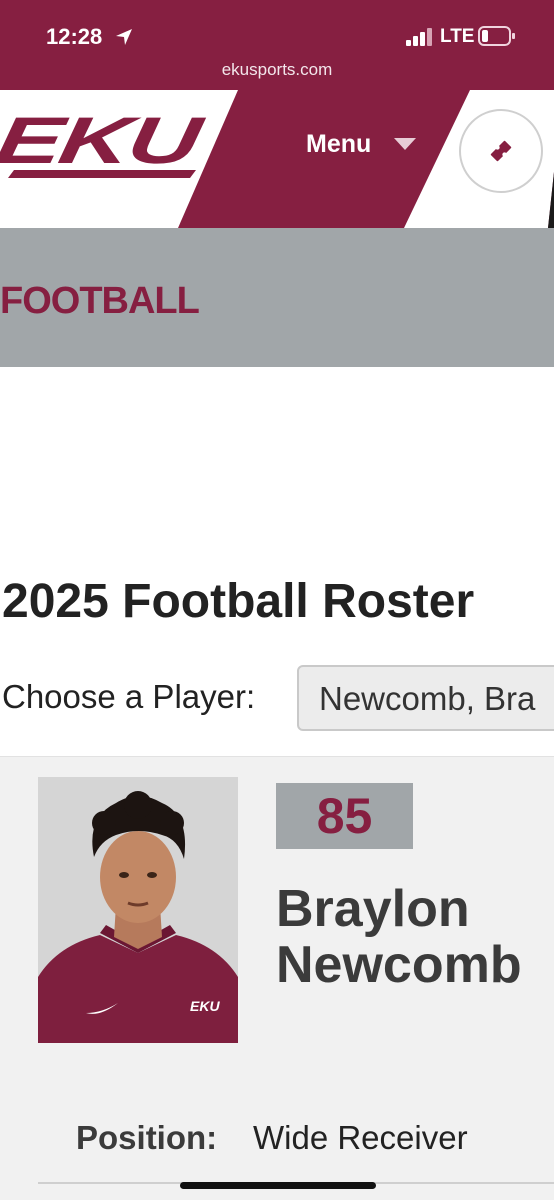 The width and height of the screenshot is (554, 1200). Describe the element at coordinates (405, 145) in the screenshot. I see `chevron-down-icon` at that location.